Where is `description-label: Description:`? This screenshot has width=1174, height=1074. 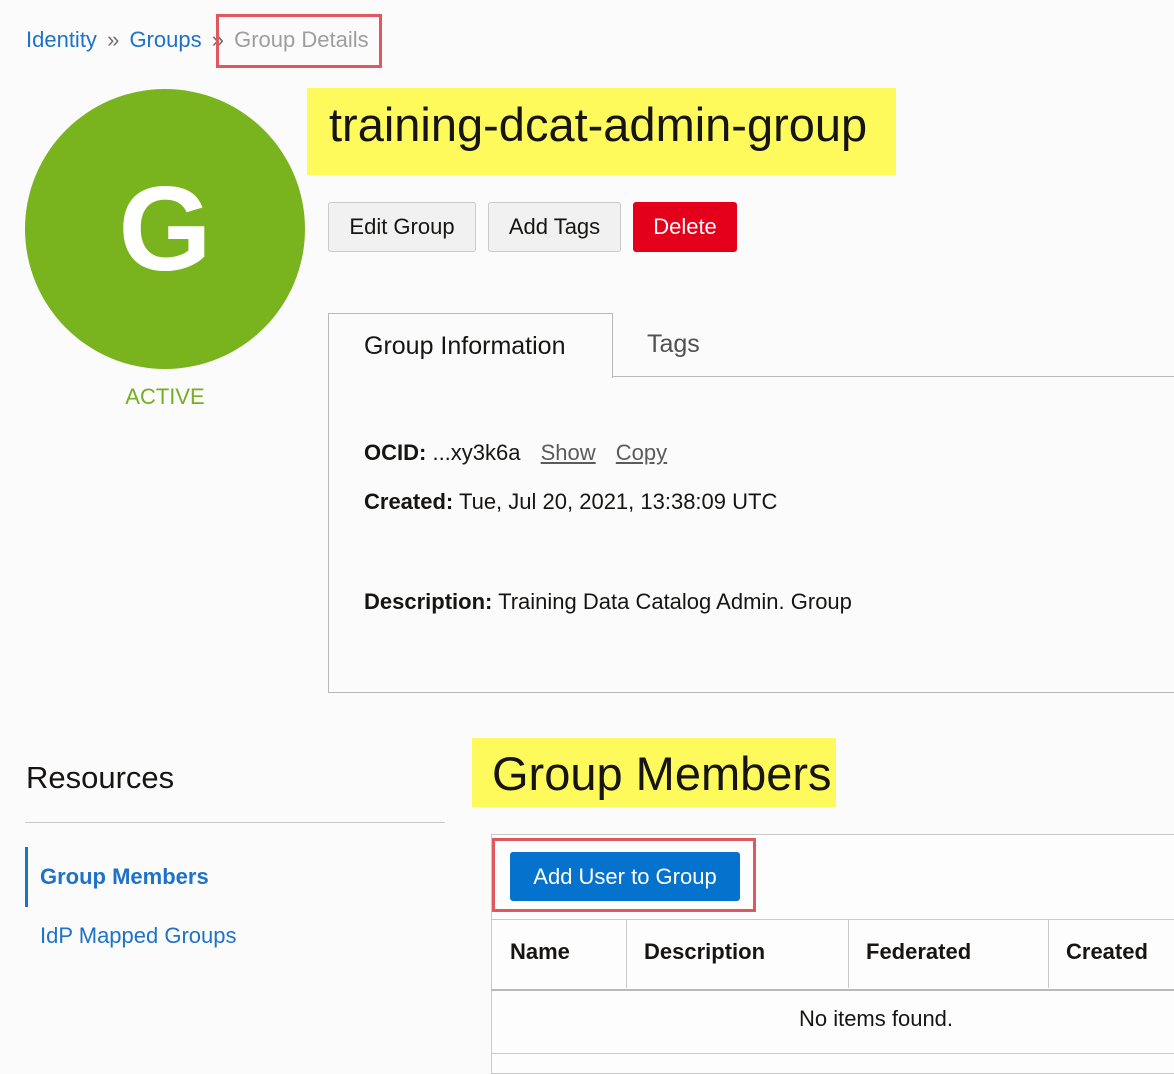
description-label: Description: is located at coordinates (428, 601).